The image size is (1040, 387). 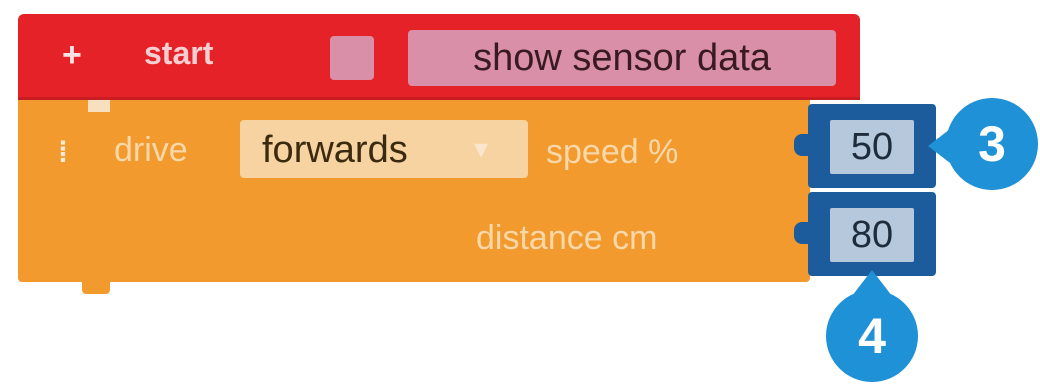 What do you see at coordinates (801, 145) in the screenshot?
I see `speed-slot-connector` at bounding box center [801, 145].